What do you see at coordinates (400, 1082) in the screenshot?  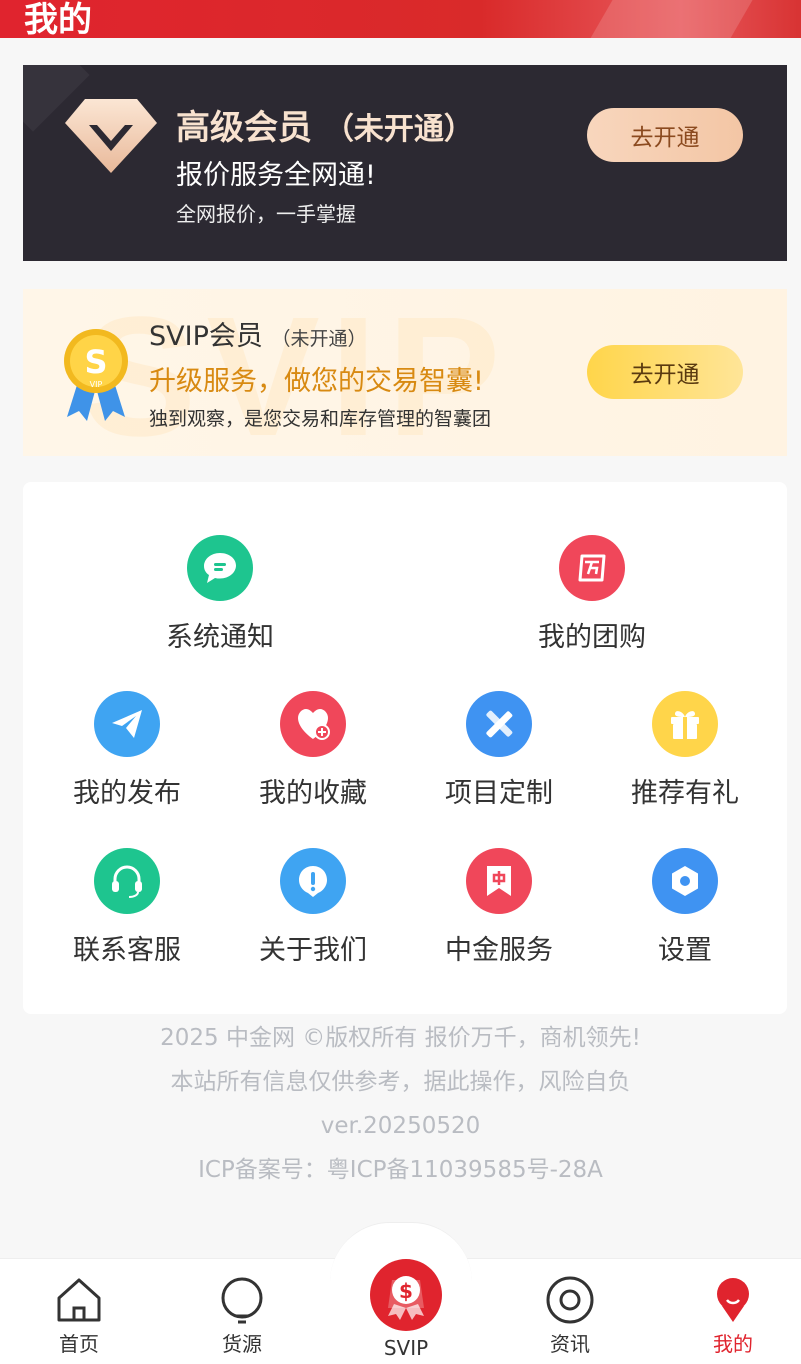 I see `footer-disclaimer: 本站所有信息仅供参考，据此操作，风险自负` at bounding box center [400, 1082].